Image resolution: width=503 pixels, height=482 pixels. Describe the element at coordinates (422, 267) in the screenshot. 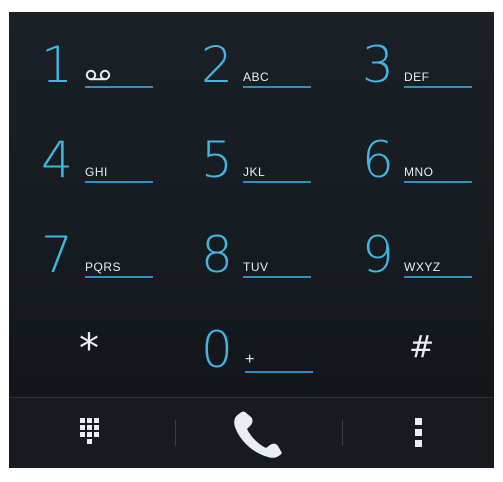

I see `key-letters: WXYZ` at that location.